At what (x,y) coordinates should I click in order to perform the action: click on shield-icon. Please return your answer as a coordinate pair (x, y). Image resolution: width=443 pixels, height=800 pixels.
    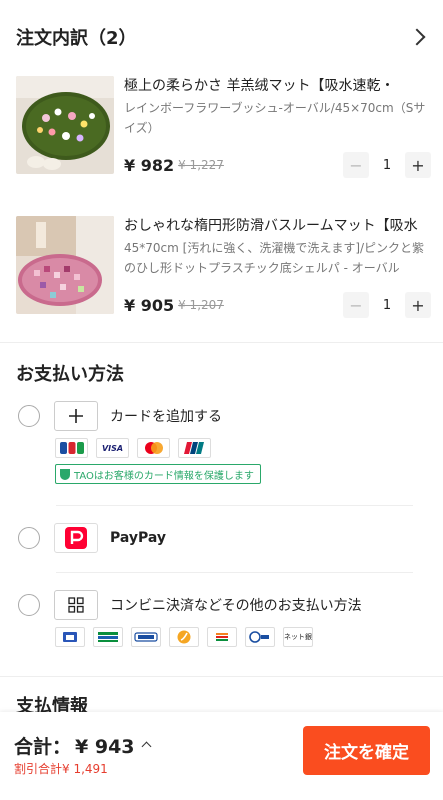
    Looking at the image, I should click on (65, 474).